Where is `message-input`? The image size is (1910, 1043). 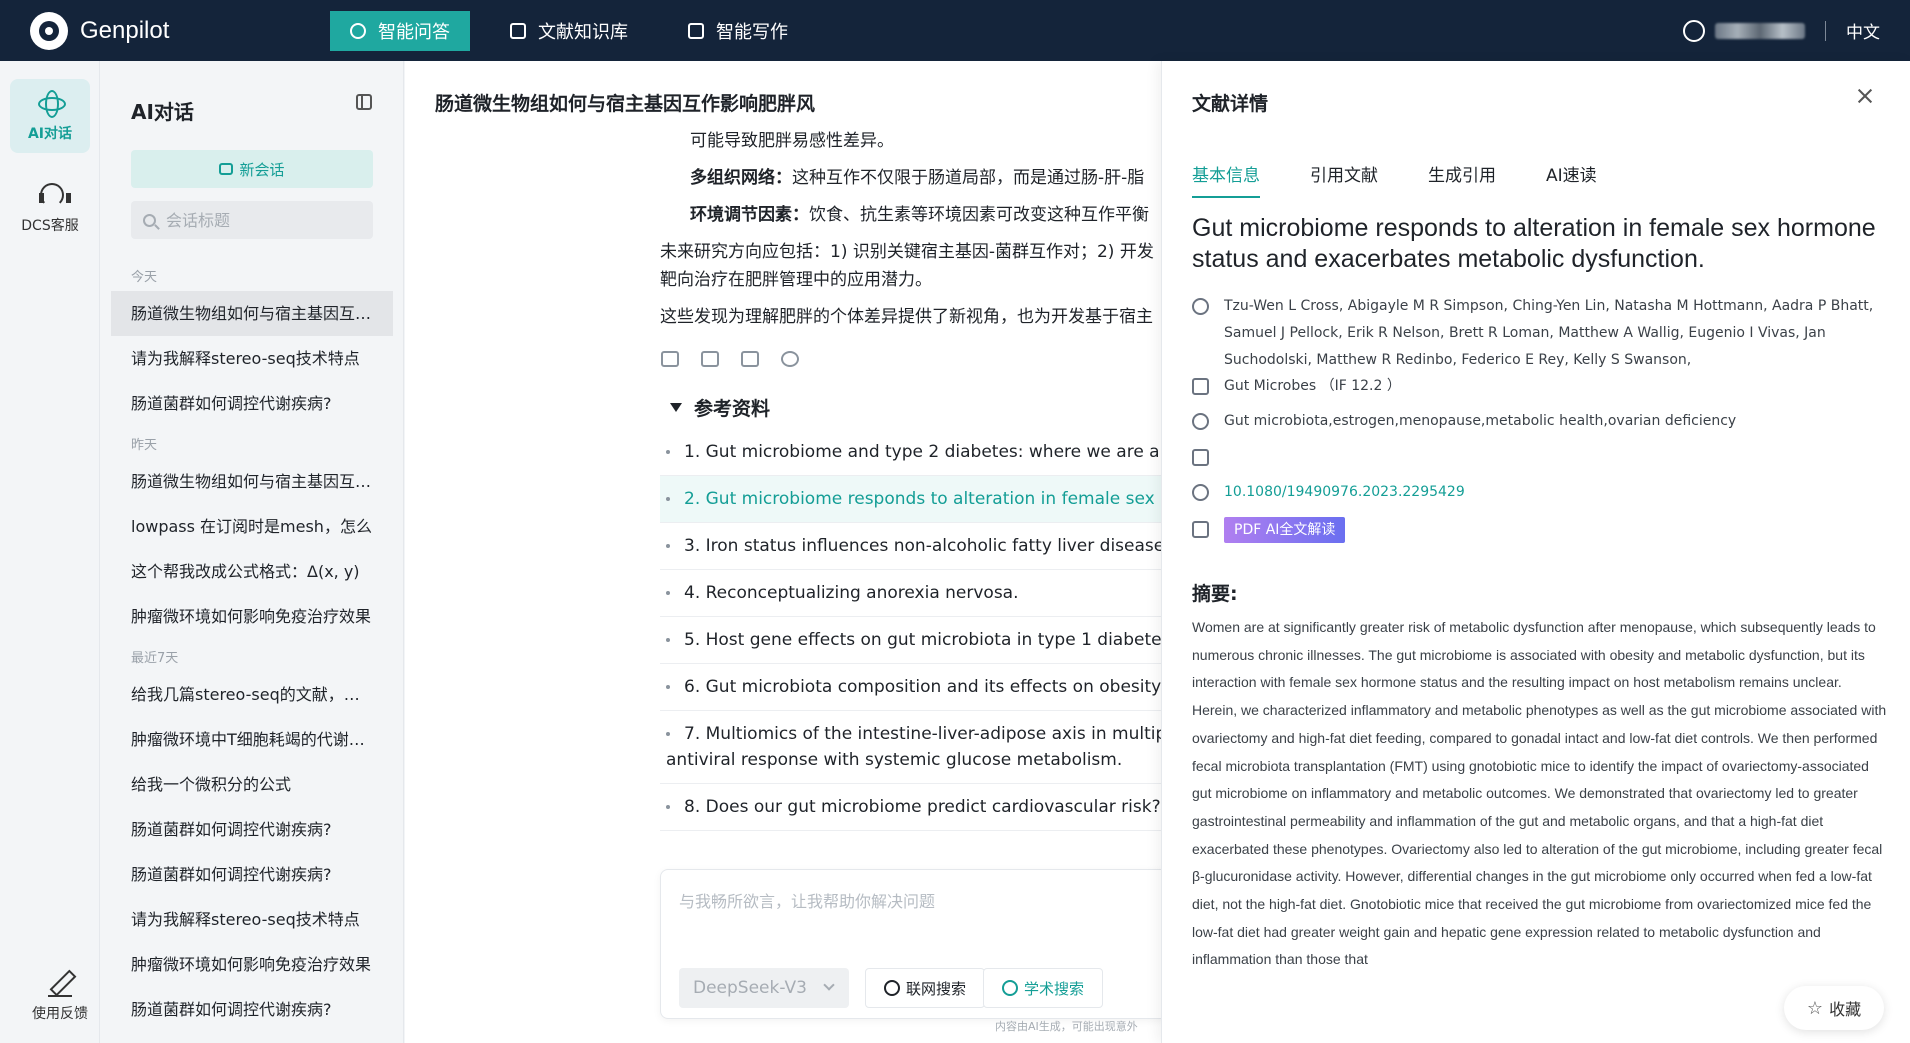
message-input is located at coordinates (919, 908).